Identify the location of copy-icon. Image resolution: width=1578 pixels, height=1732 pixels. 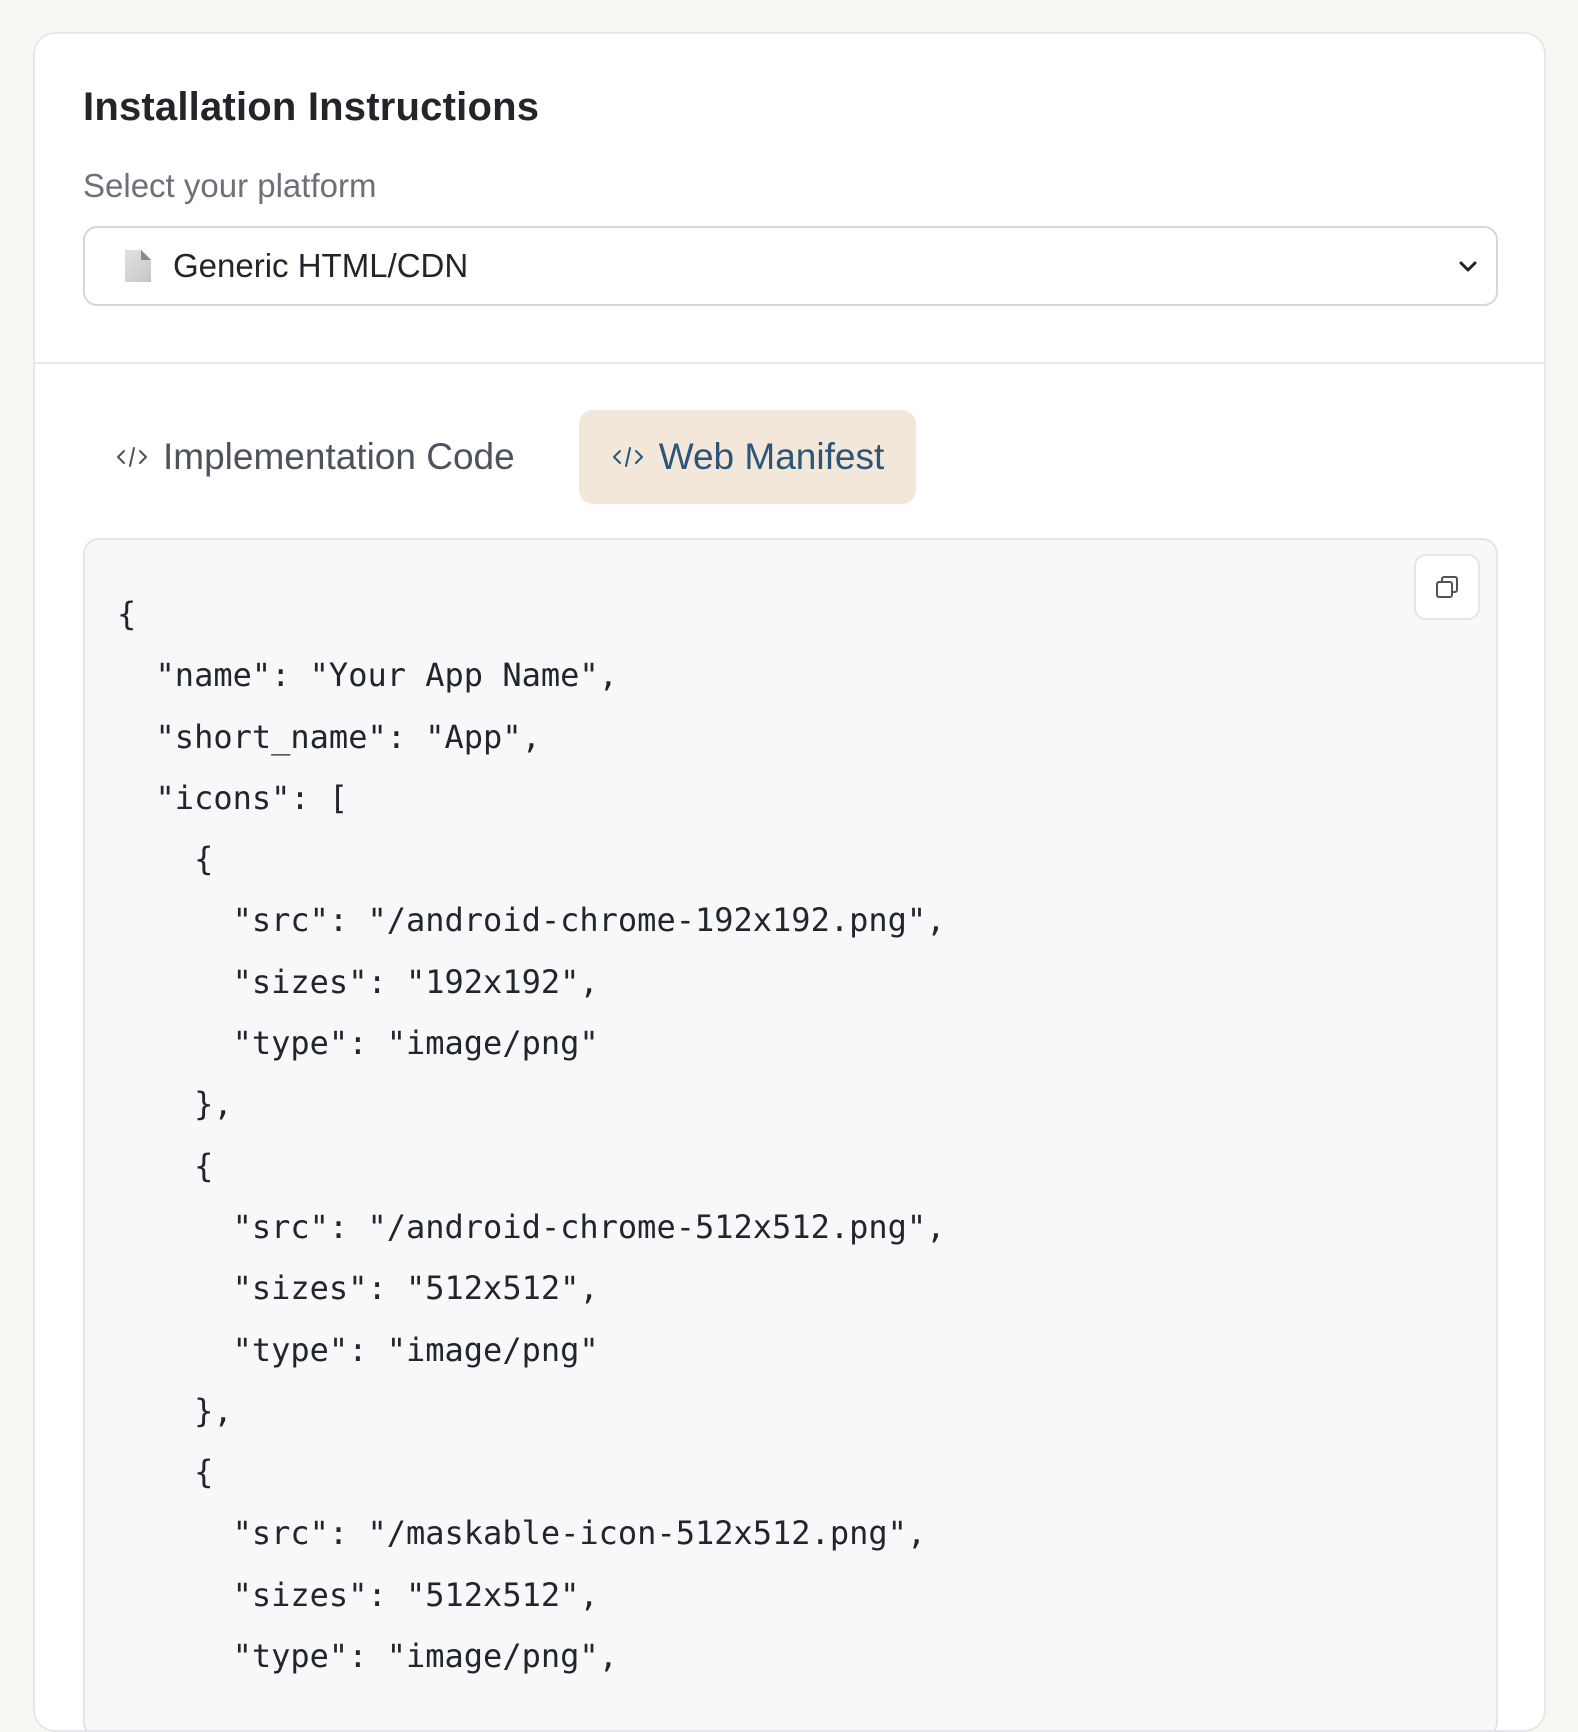
(1447, 587).